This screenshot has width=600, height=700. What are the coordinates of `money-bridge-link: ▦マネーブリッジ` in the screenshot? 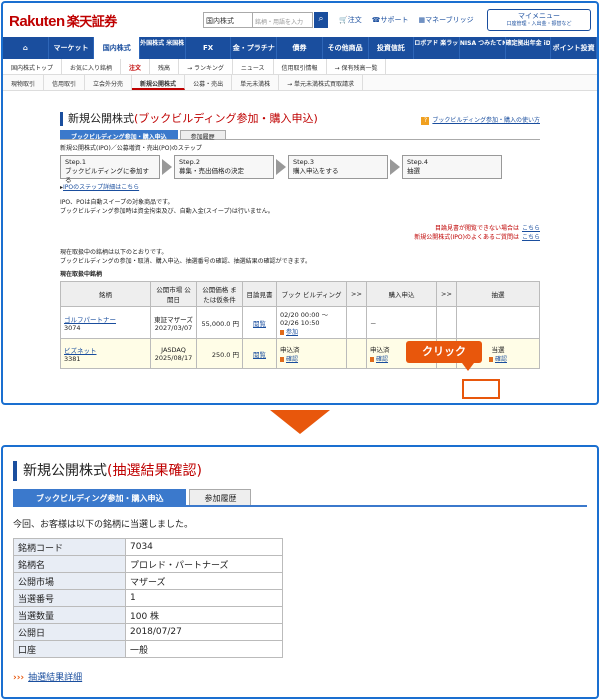 It's located at (445, 20).